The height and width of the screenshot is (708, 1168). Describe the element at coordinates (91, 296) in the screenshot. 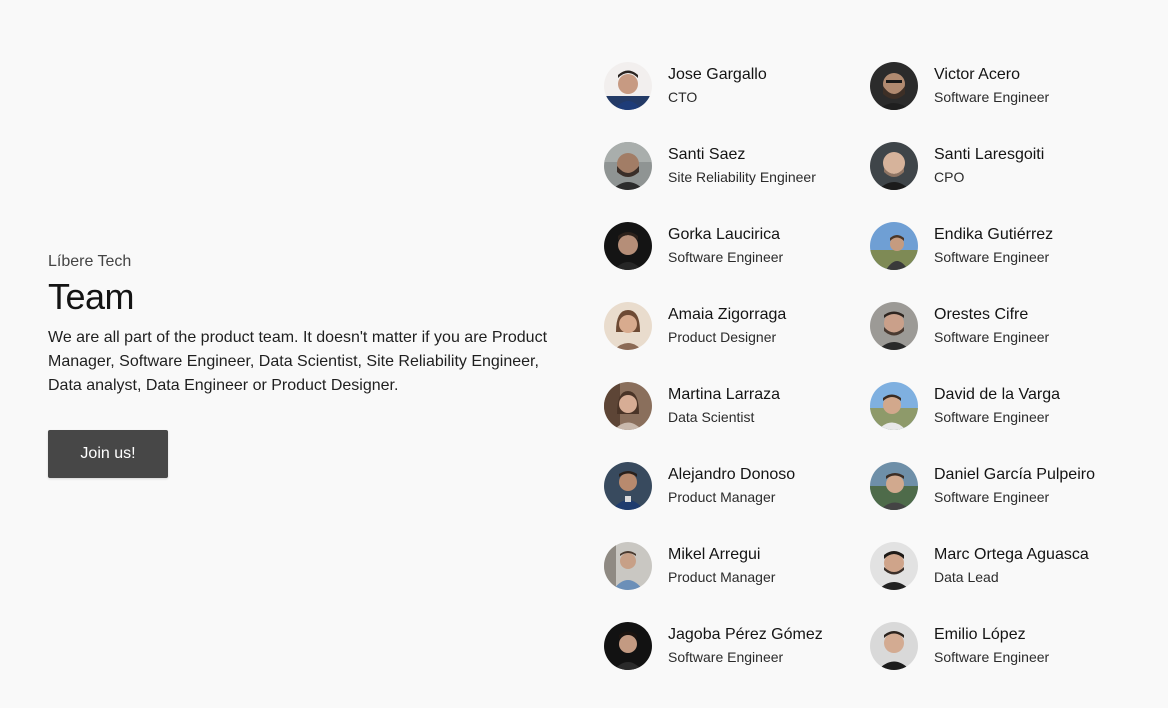

I see `page-title: Team` at that location.